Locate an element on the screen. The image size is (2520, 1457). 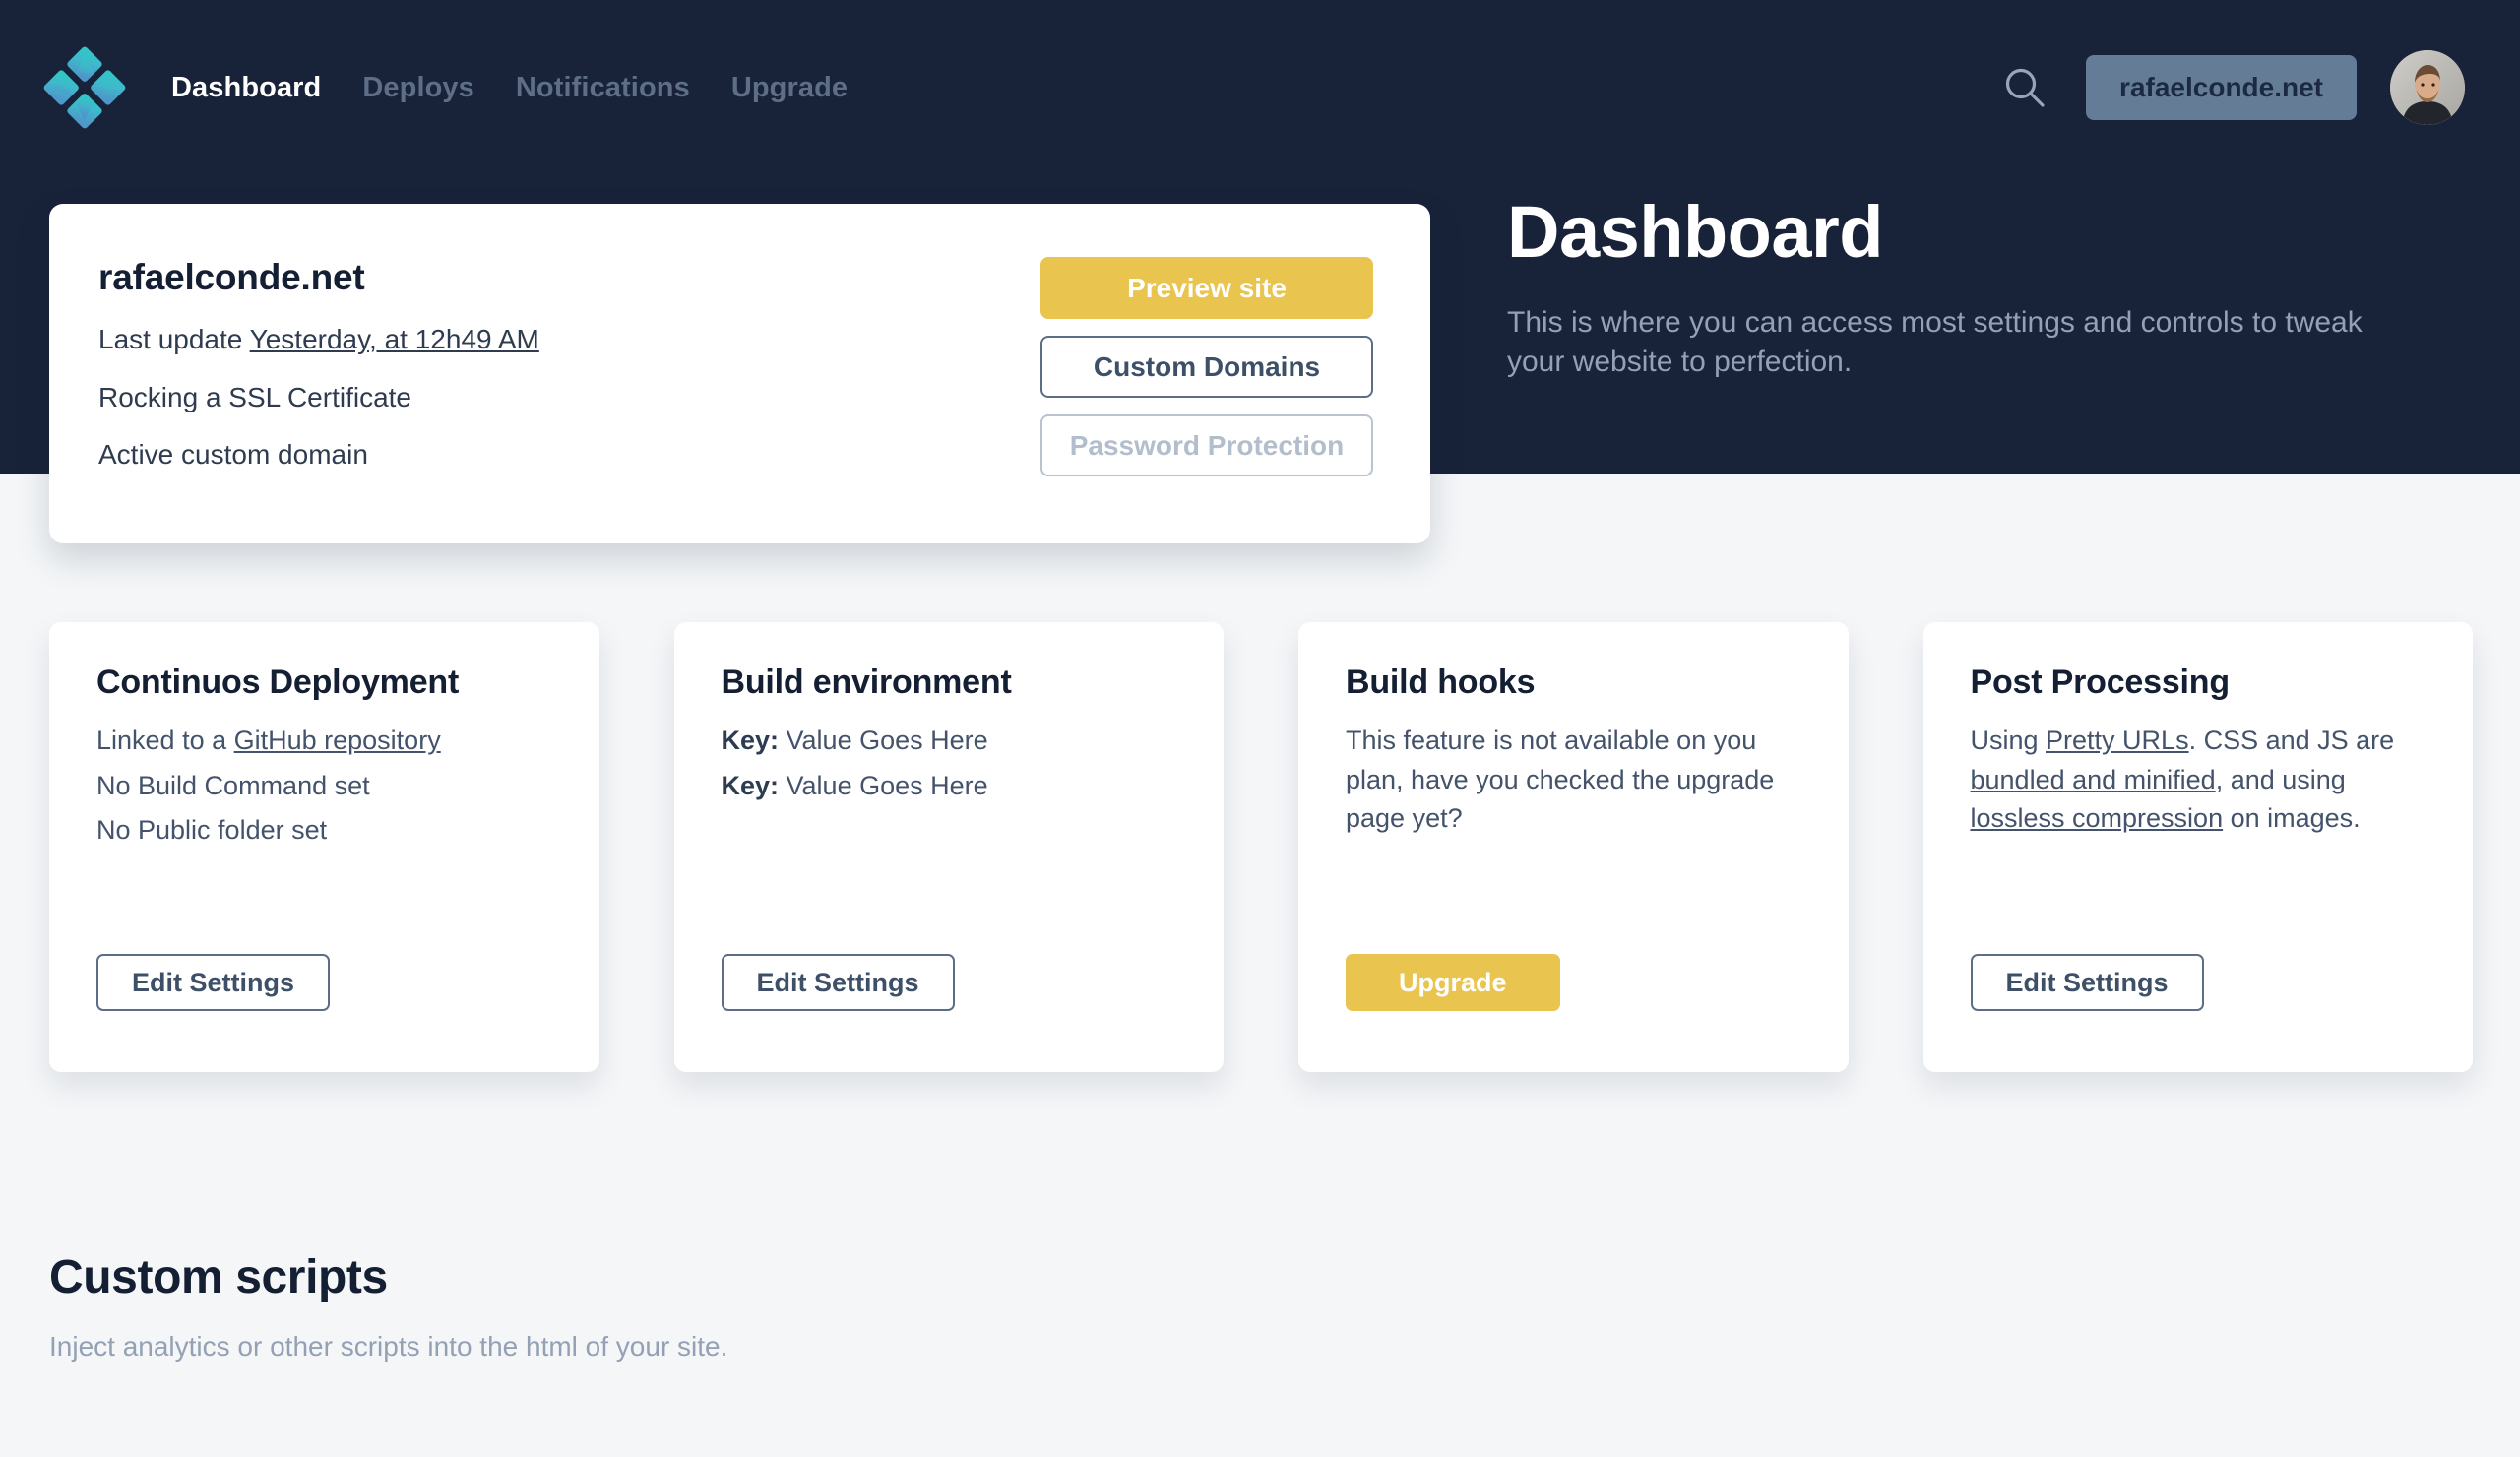
pretty-urls-link: Pretty URLs is located at coordinates (2117, 740).